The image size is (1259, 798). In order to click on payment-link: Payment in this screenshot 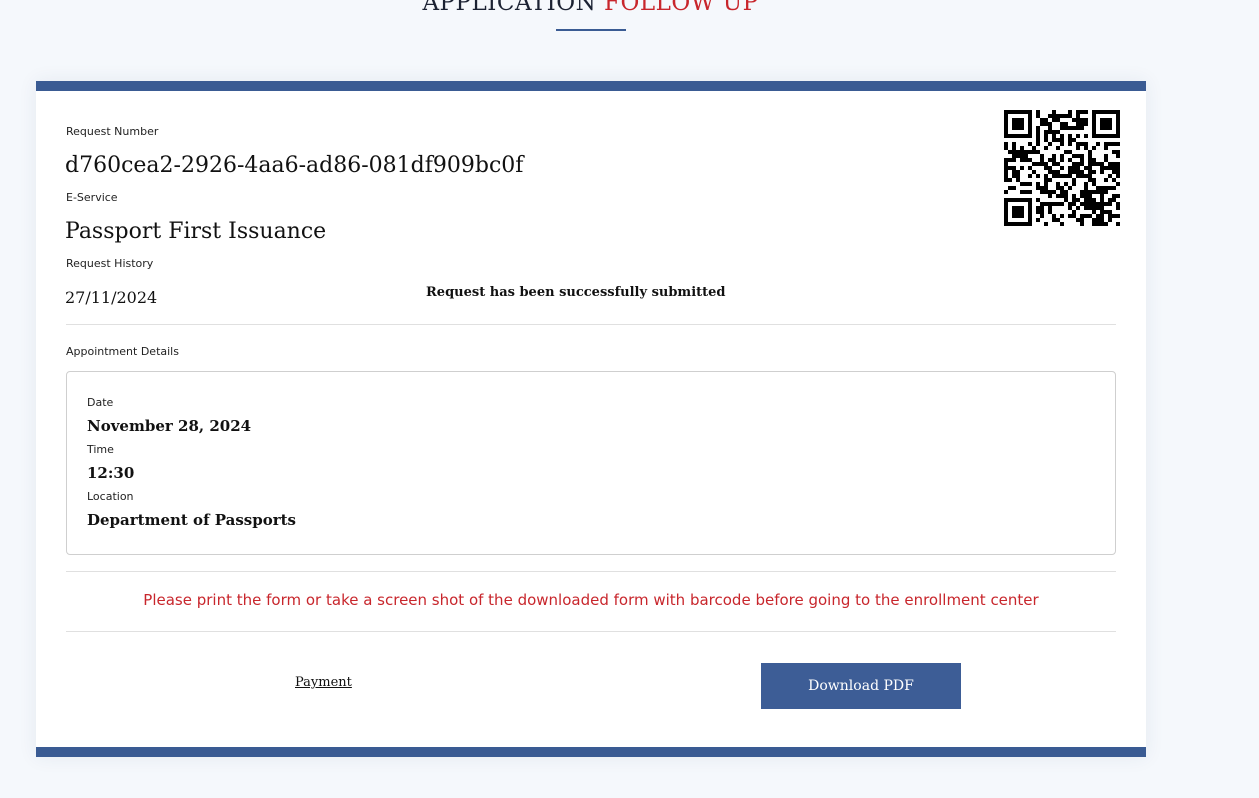, I will do `click(323, 682)`.